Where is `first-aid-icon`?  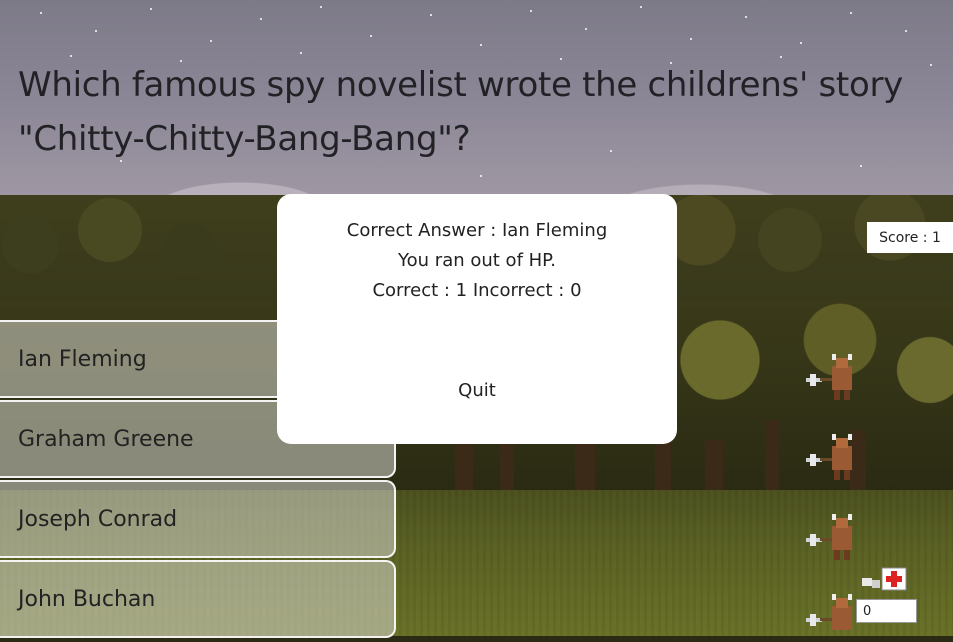 first-aid-icon is located at coordinates (884, 579).